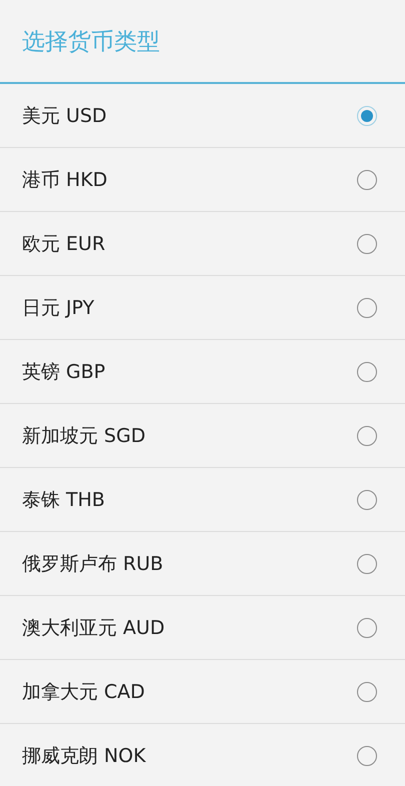  Describe the element at coordinates (202, 564) in the screenshot. I see `currency-option: 俄罗斯卢布 RUB` at that location.